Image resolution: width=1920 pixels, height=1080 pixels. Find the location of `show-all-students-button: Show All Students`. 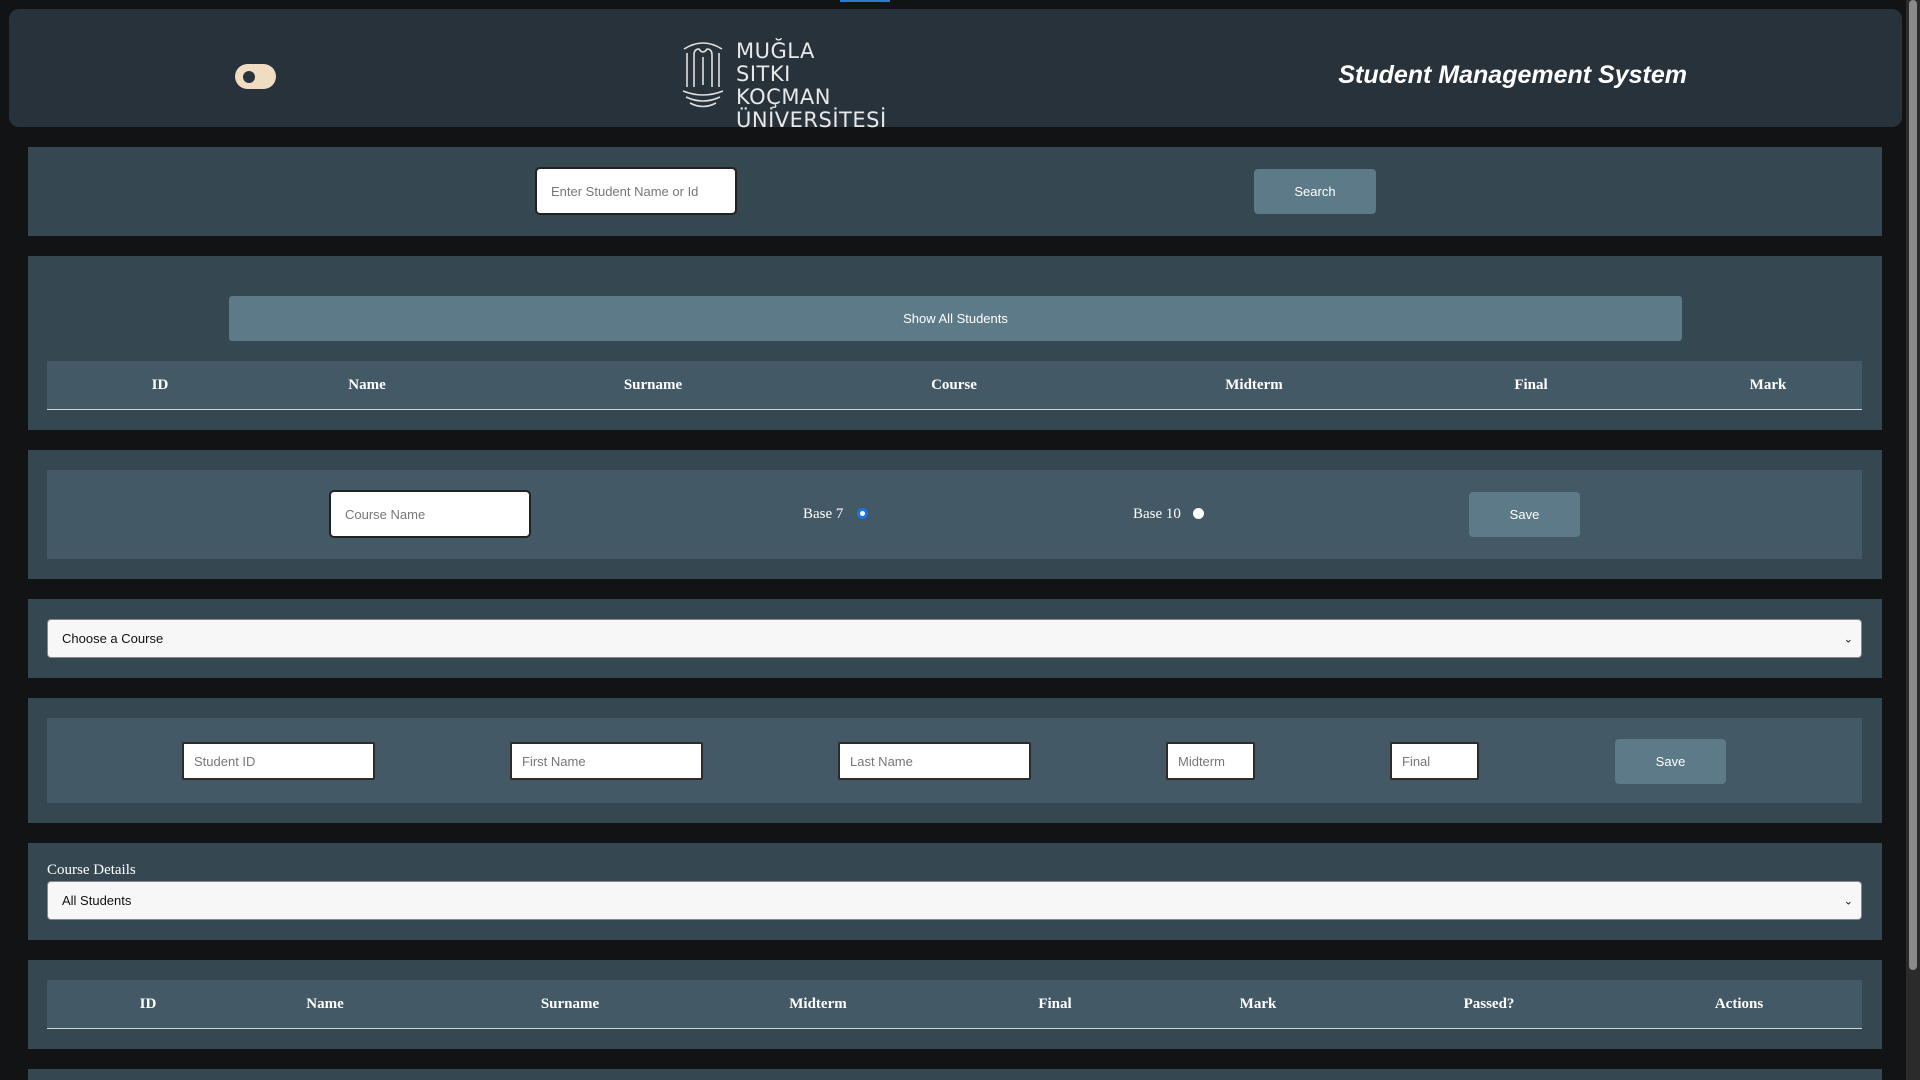

show-all-students-button: Show All Students is located at coordinates (955, 318).